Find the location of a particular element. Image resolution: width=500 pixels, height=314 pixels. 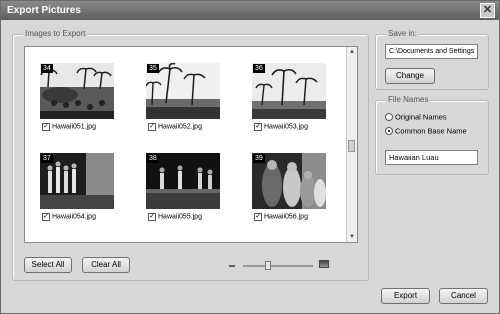

title-bar: Export Pictures ✕ is located at coordinates (250, 10).